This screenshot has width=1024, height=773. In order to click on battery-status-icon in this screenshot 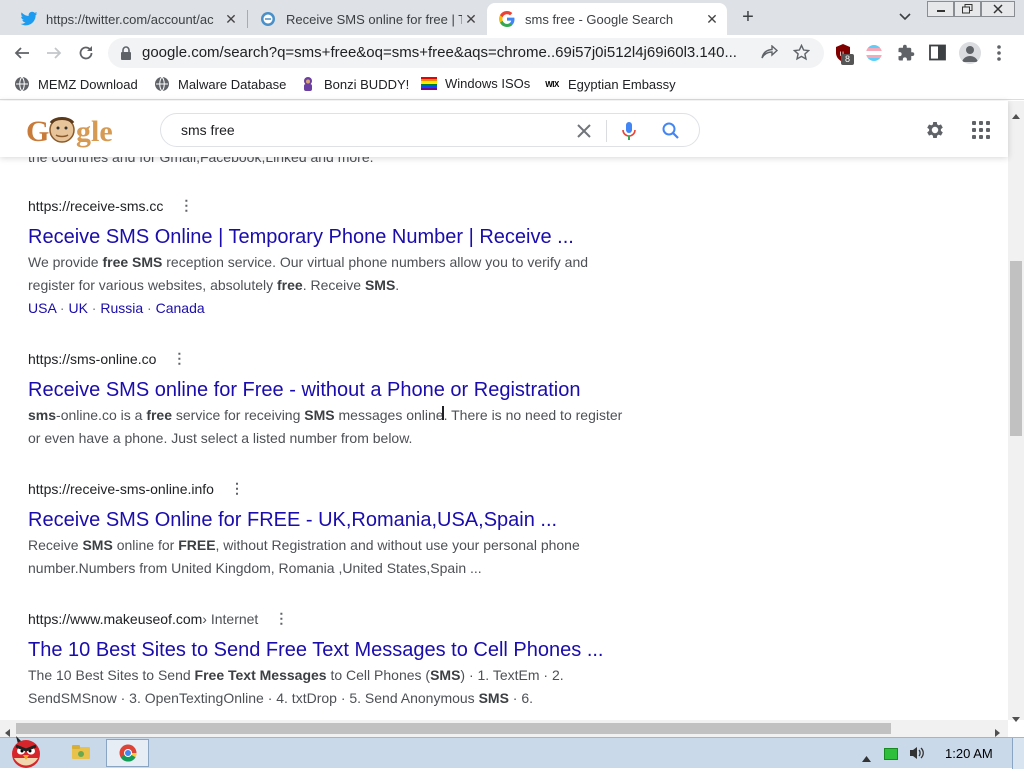, I will do `click(891, 754)`.